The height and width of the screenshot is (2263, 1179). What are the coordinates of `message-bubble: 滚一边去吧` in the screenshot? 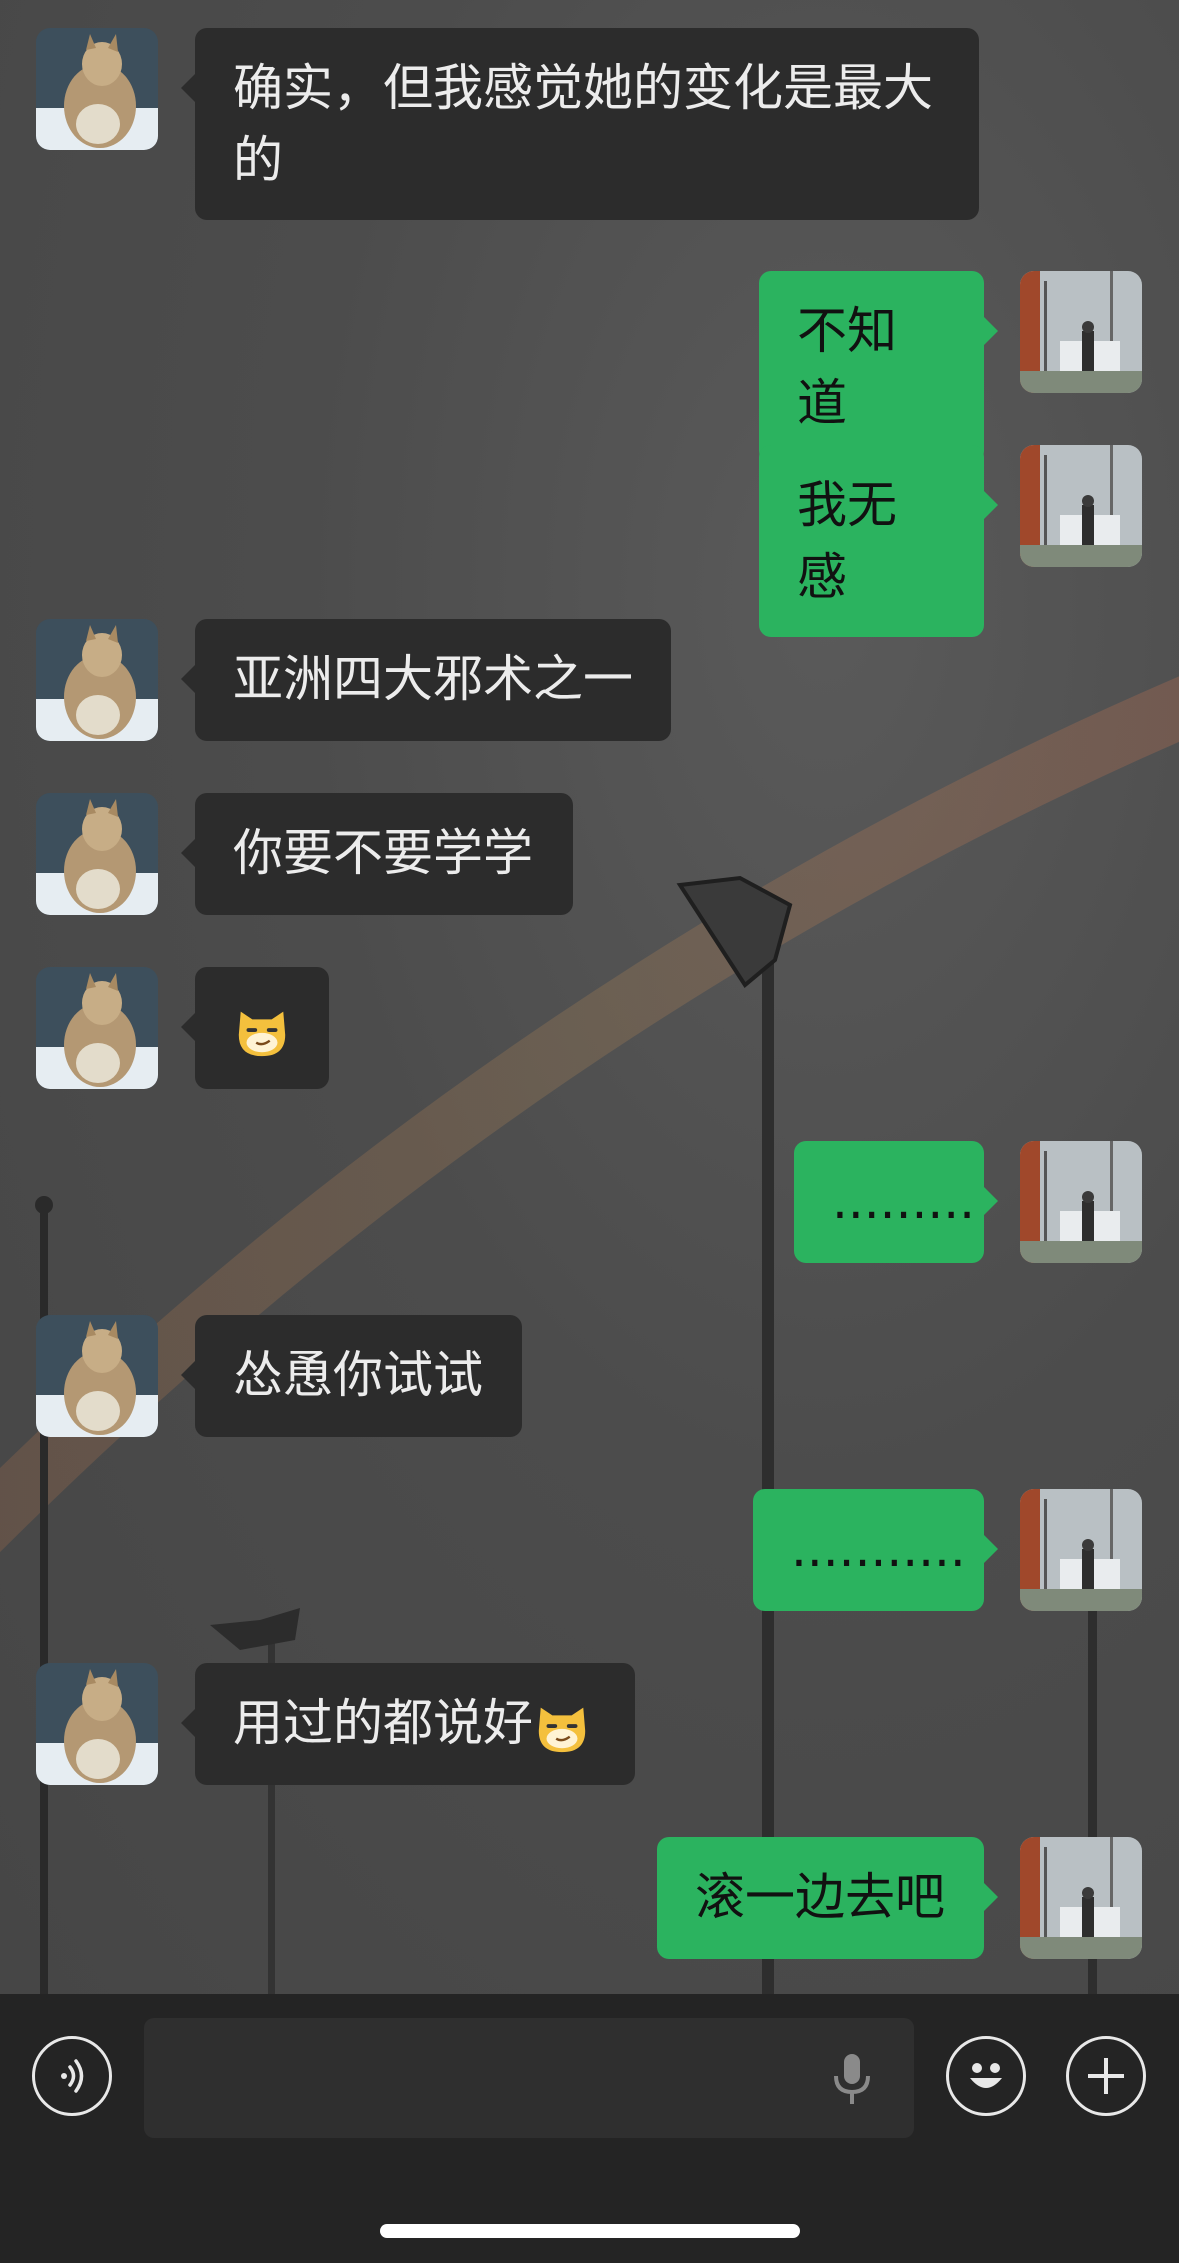 It's located at (827, 1898).